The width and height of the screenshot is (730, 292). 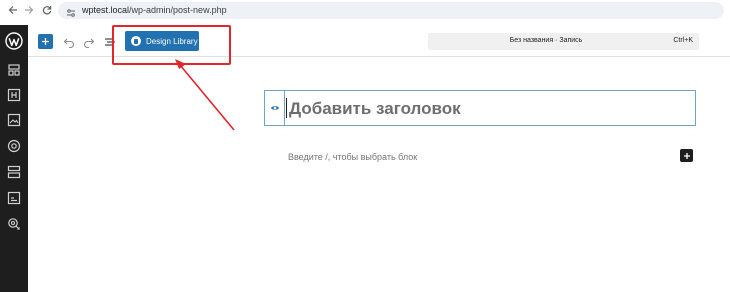 I want to click on settings-icon, so click(x=14, y=224).